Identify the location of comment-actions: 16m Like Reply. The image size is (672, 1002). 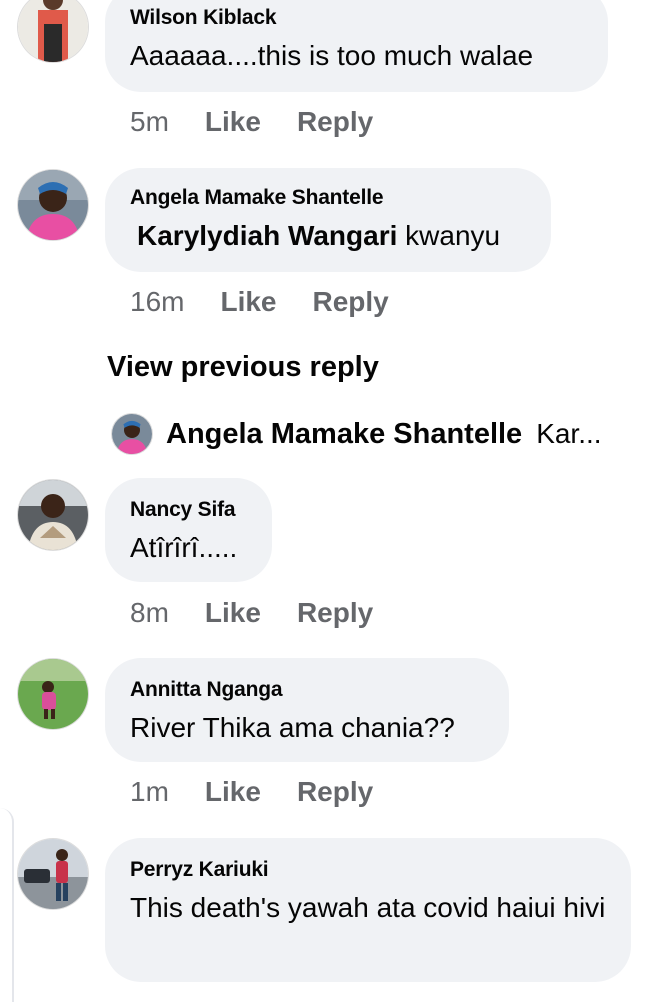
(259, 302).